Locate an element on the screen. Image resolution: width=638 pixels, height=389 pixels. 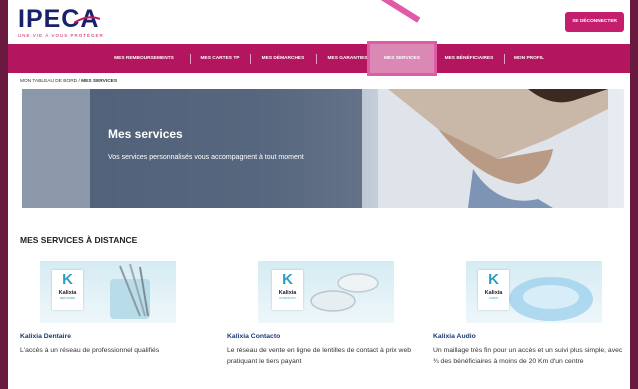
card-title-dentaire: Kalixia Dentaire is located at coordinates (45, 336).